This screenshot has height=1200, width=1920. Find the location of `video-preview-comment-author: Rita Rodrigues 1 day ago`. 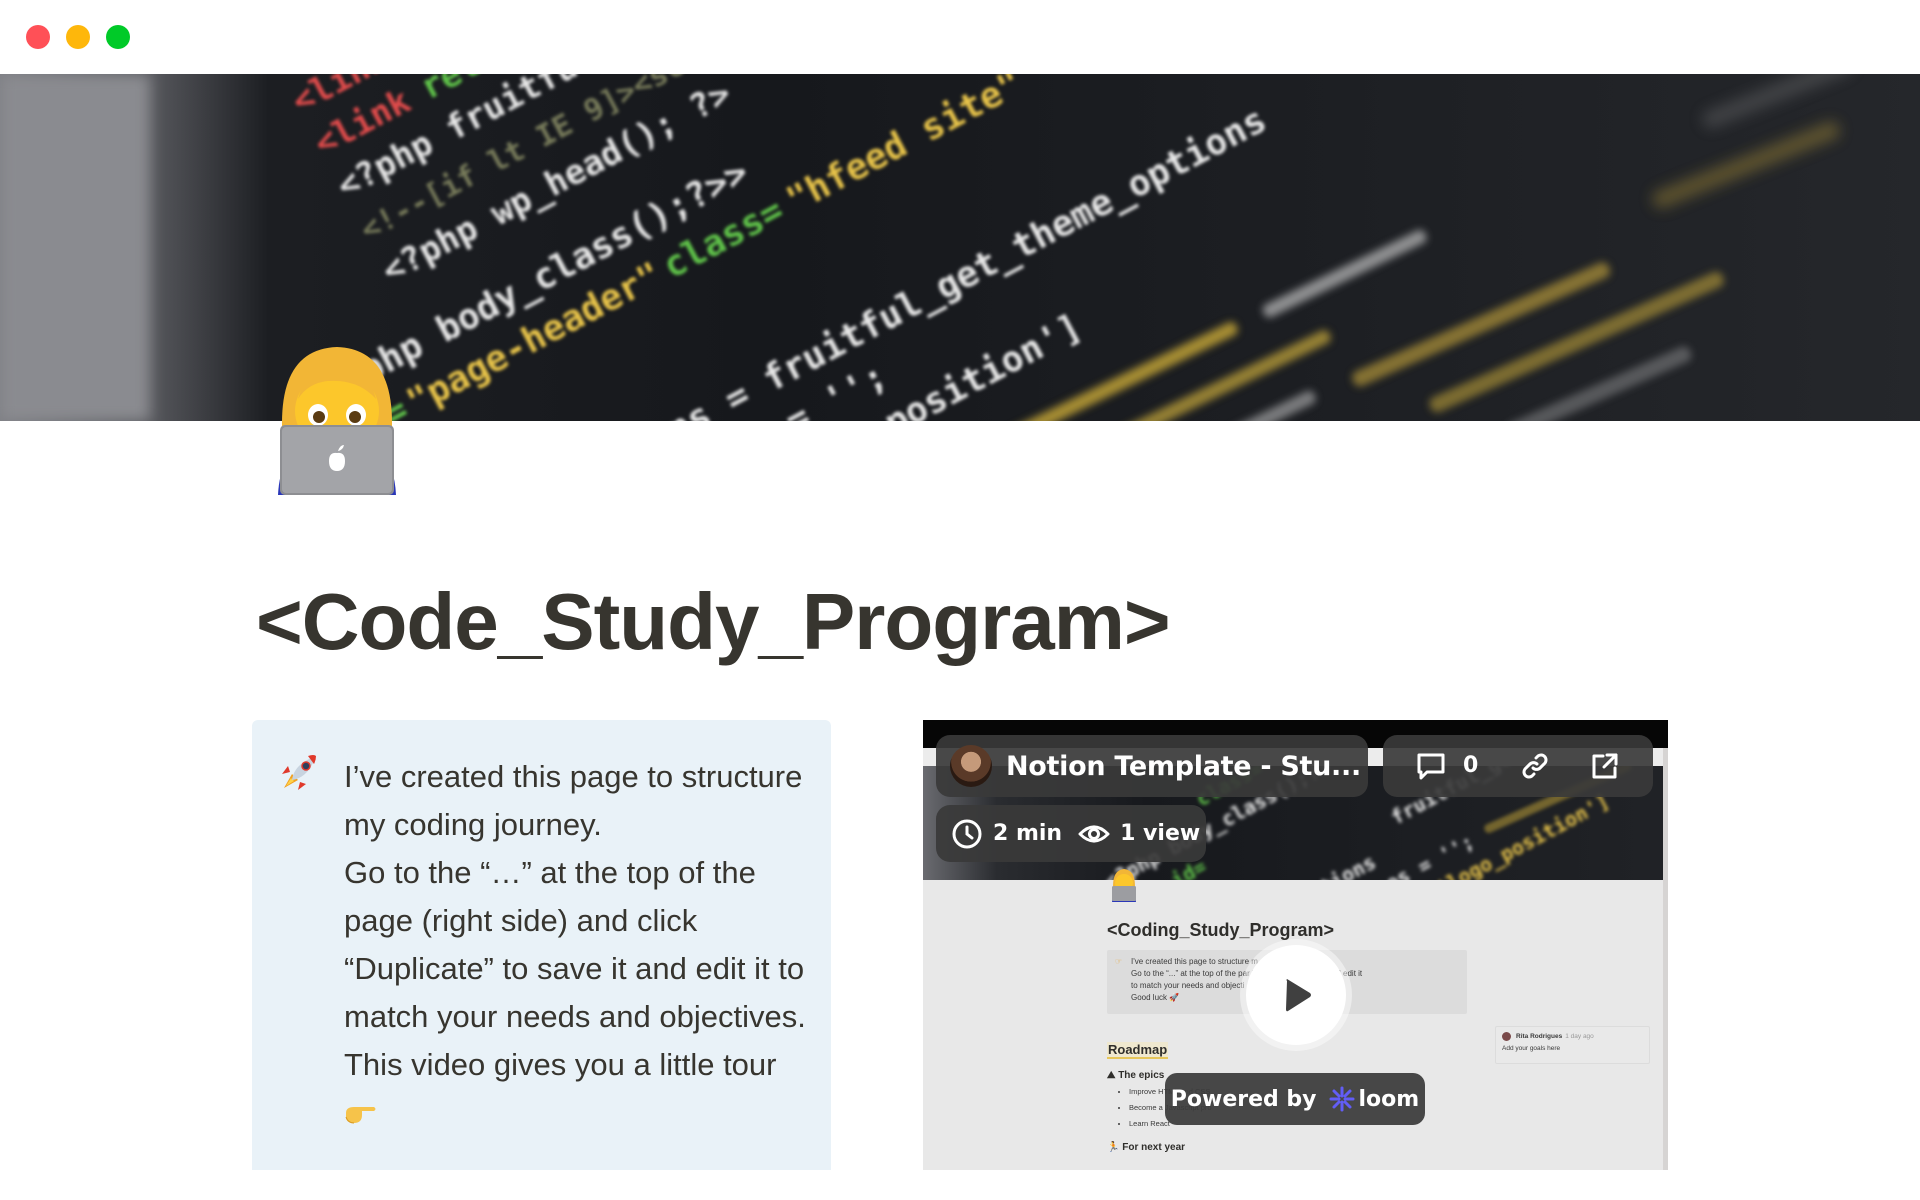

video-preview-comment-author: Rita Rodrigues 1 day ago is located at coordinates (1555, 1036).